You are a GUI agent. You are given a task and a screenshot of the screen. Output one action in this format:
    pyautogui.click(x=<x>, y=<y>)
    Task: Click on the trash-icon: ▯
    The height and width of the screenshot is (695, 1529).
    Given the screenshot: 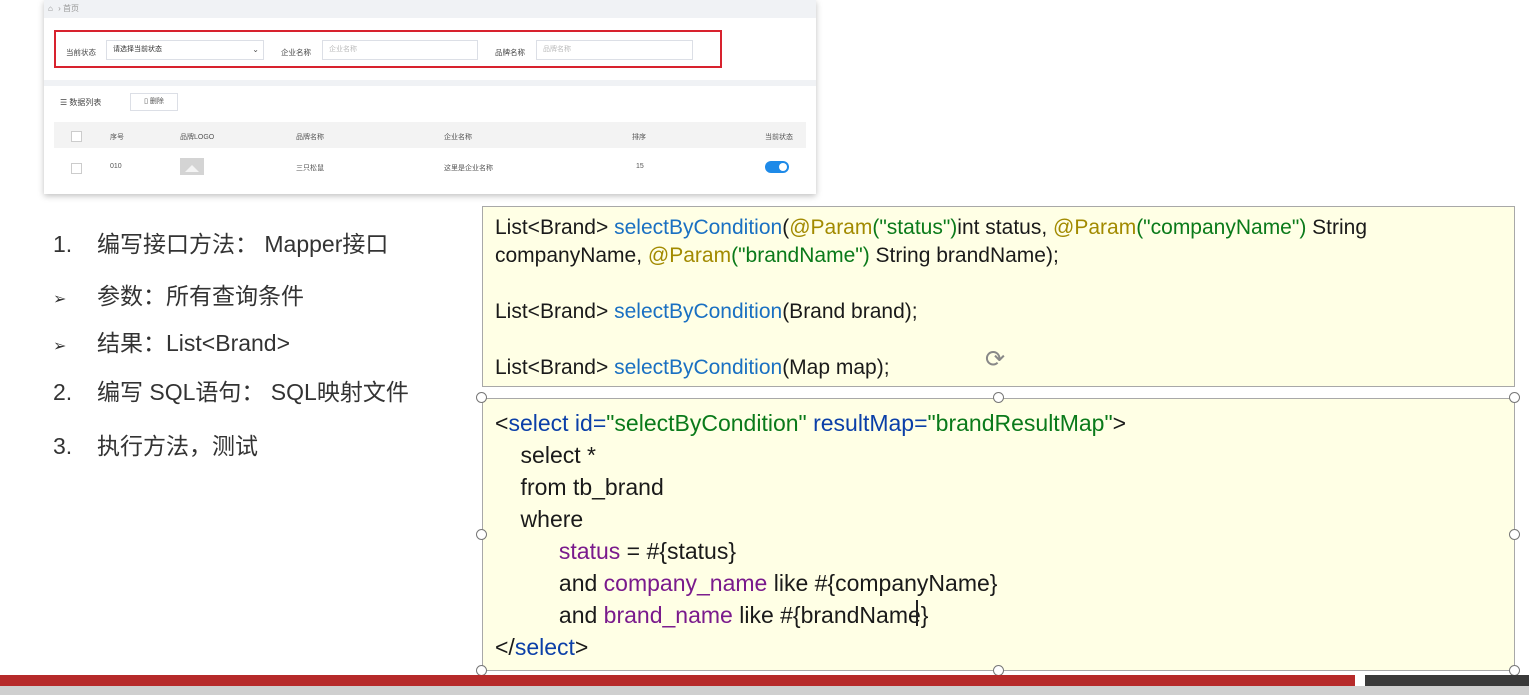 What is the action you would take?
    pyautogui.click(x=146, y=101)
    